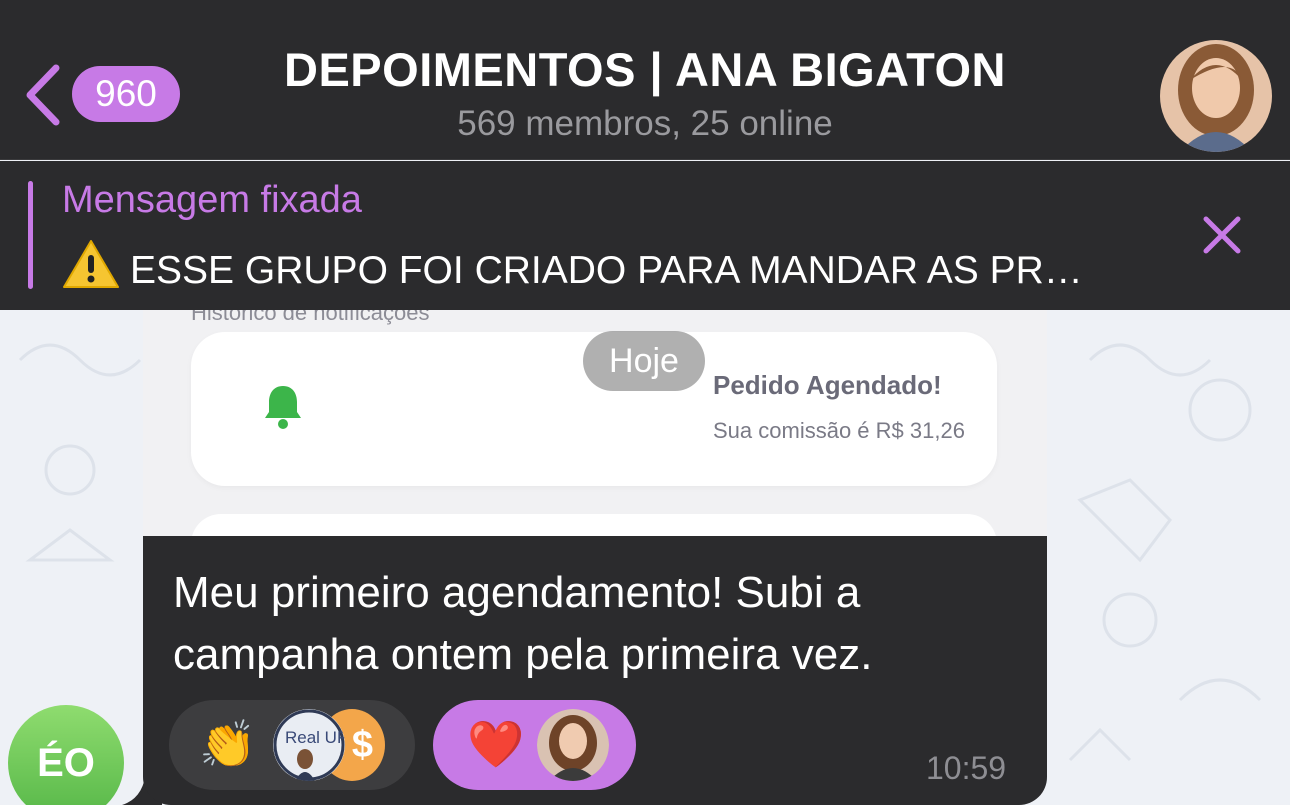  What do you see at coordinates (594, 525) in the screenshot?
I see `notification-card` at bounding box center [594, 525].